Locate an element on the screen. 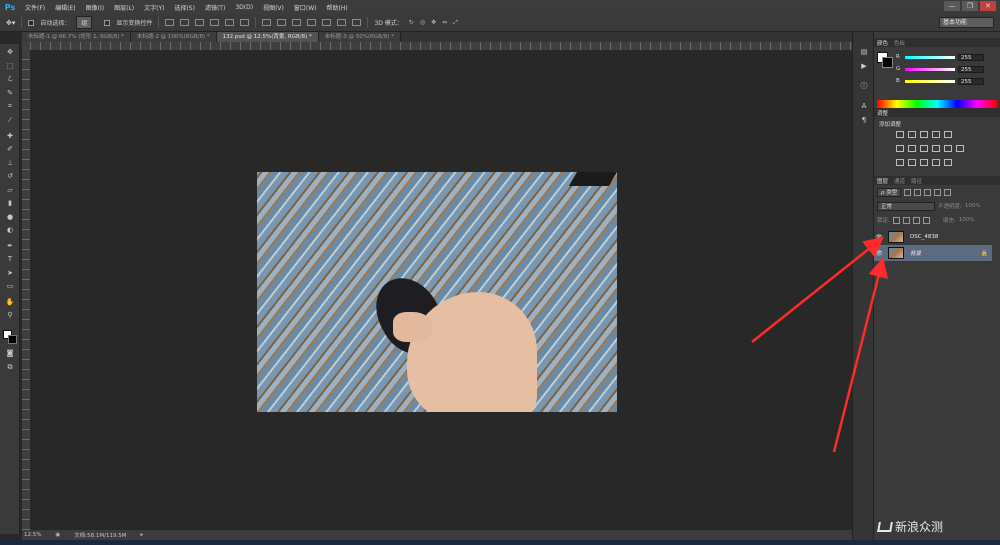  restore-button: ❐ is located at coordinates (970, 6).